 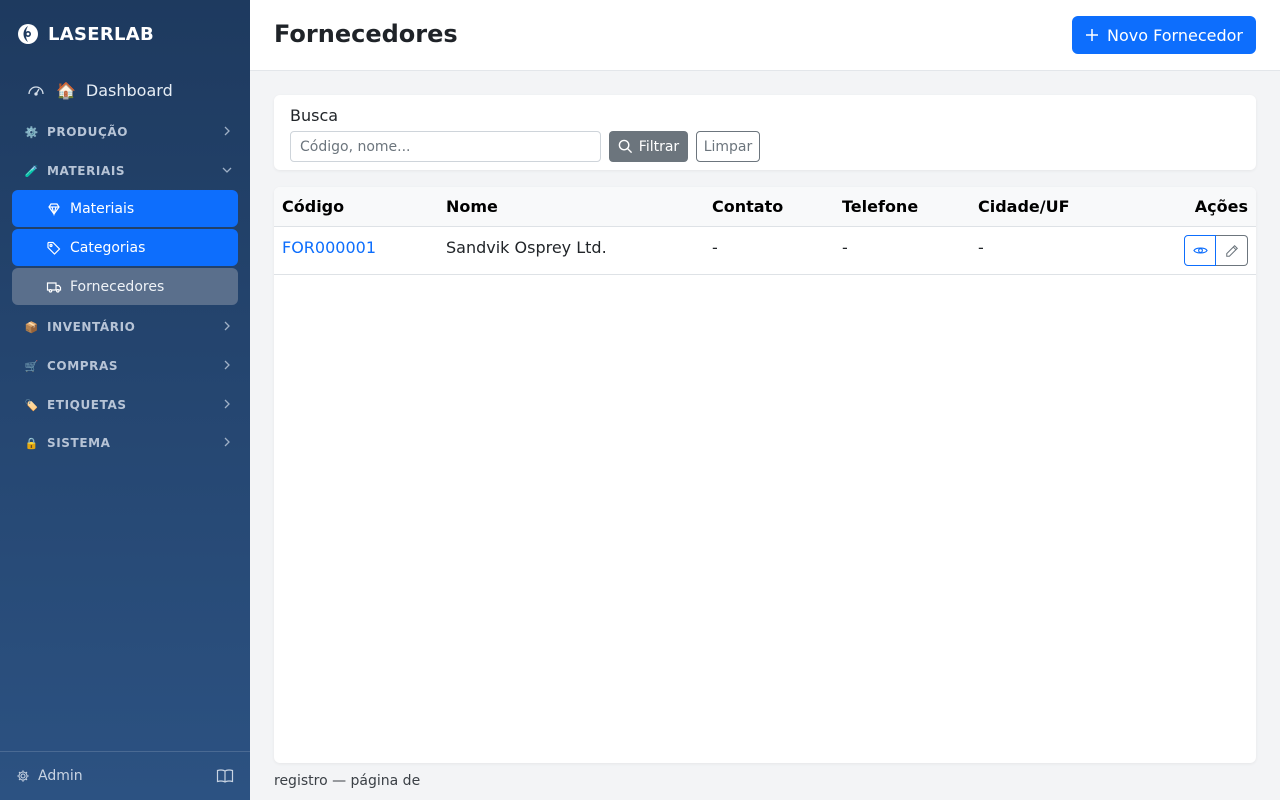 I want to click on row-actions, so click(x=1216, y=250).